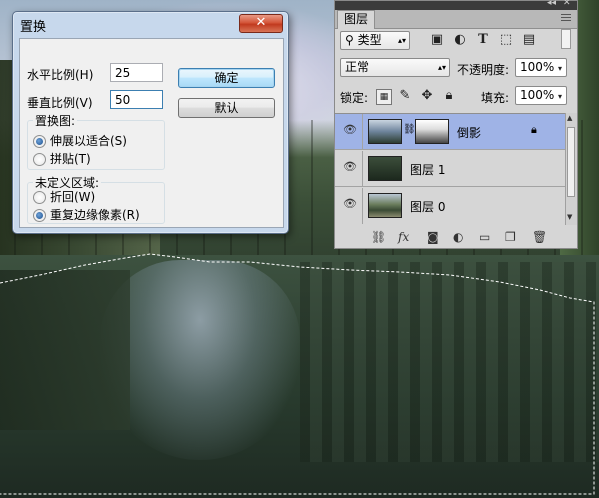 The height and width of the screenshot is (498, 599). What do you see at coordinates (539, 237) in the screenshot?
I see `trash-icon: 🗑︎` at bounding box center [539, 237].